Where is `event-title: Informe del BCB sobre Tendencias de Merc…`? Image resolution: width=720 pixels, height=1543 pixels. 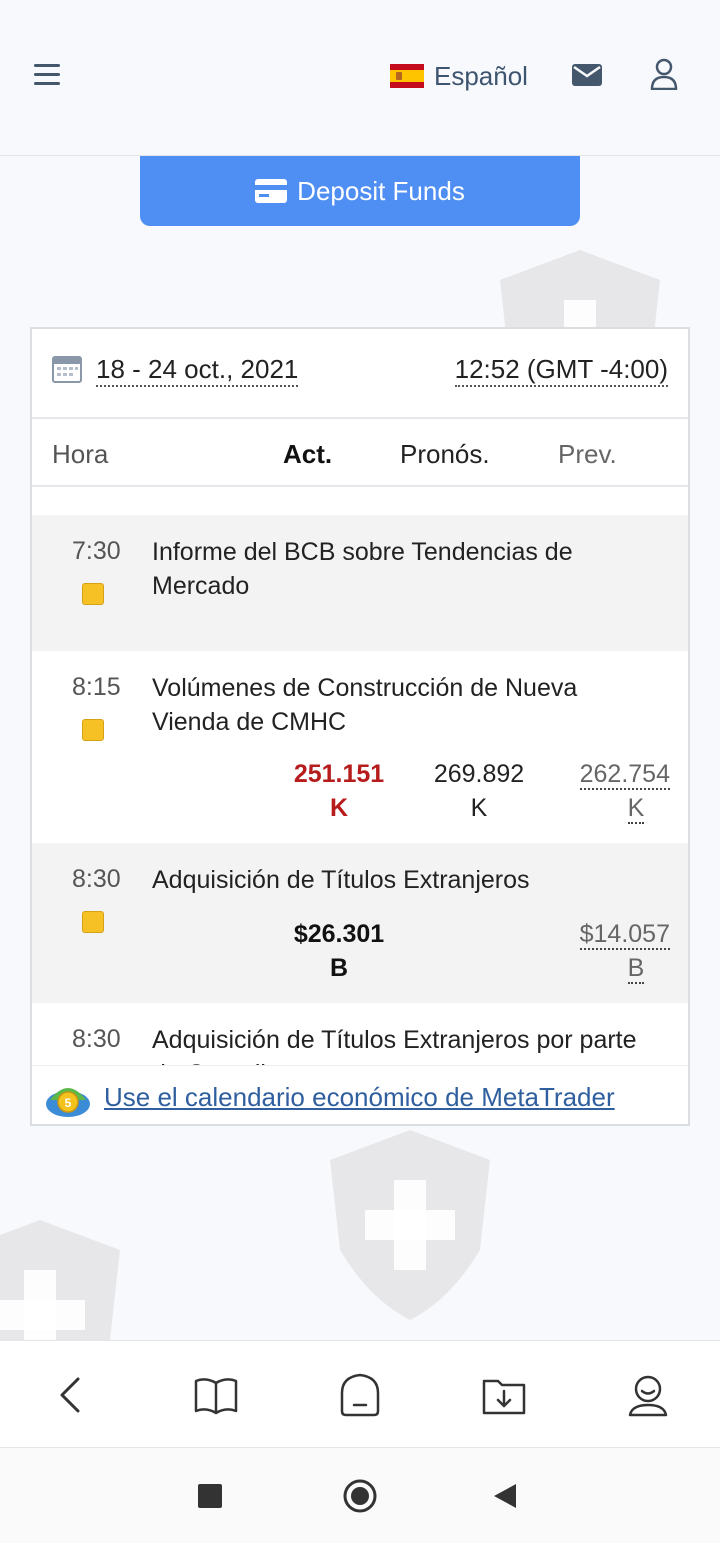
event-title: Informe del BCB sobre Tendencias de Merc… is located at coordinates (362, 569).